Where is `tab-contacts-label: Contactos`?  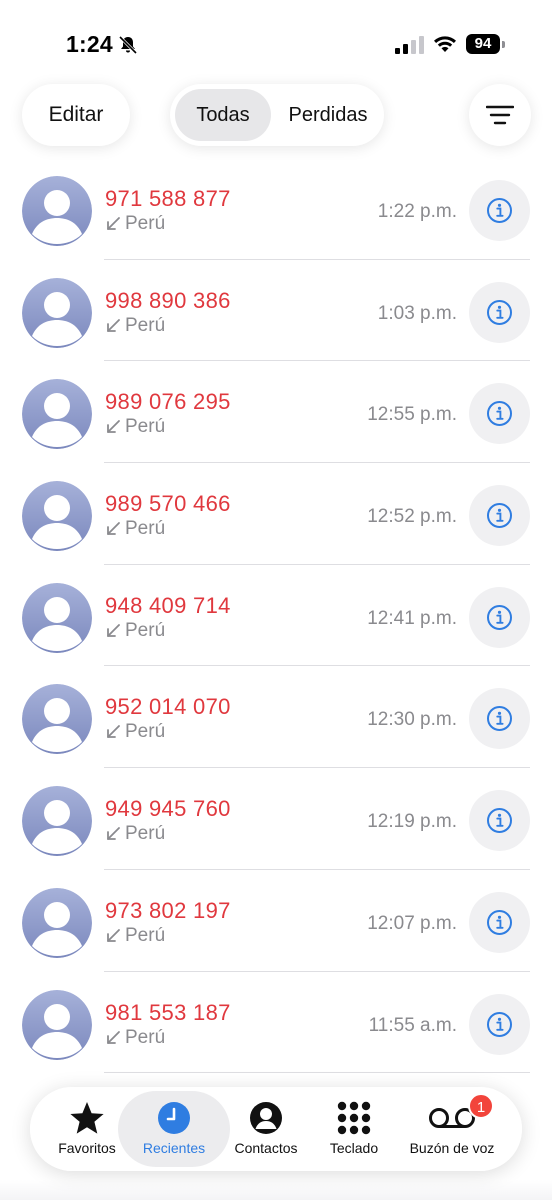 tab-contacts-label: Contactos is located at coordinates (266, 1148).